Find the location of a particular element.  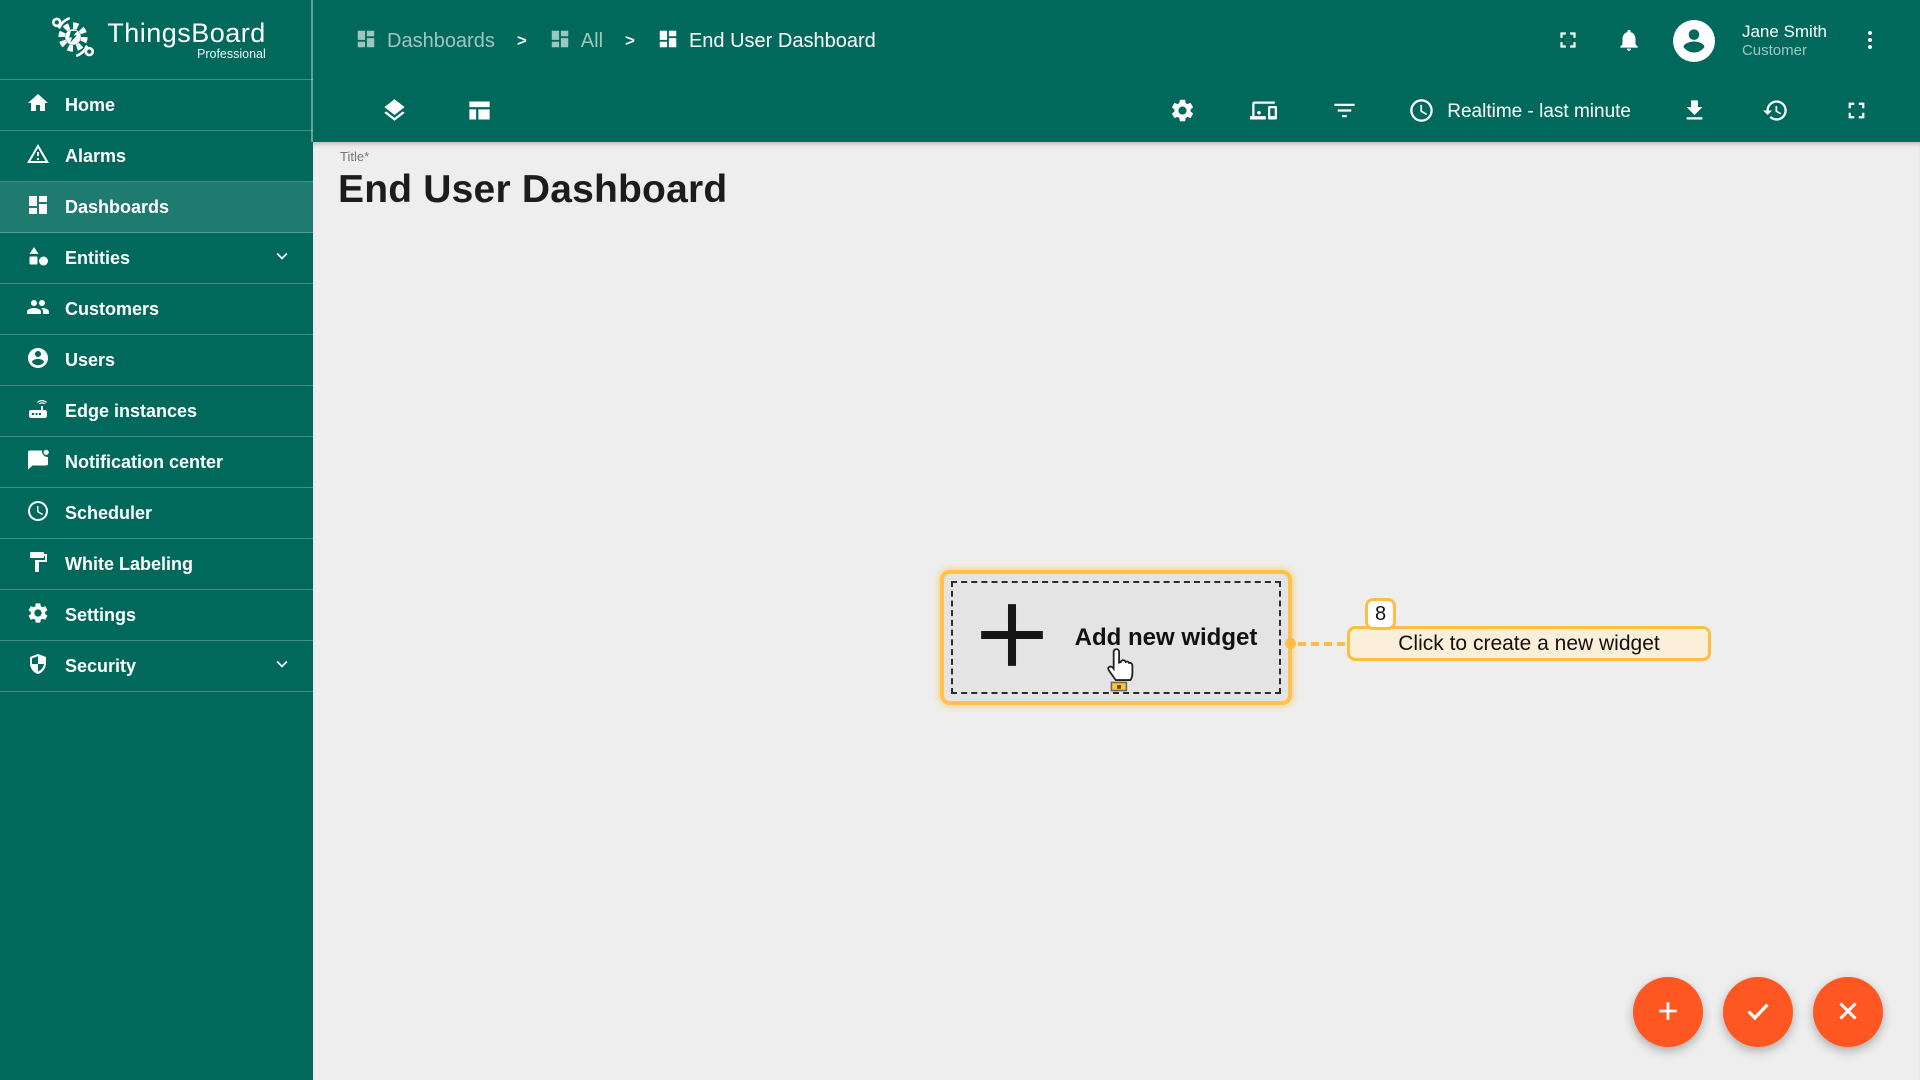

sidebar-item-notification-center: Notification center is located at coordinates (156, 462).